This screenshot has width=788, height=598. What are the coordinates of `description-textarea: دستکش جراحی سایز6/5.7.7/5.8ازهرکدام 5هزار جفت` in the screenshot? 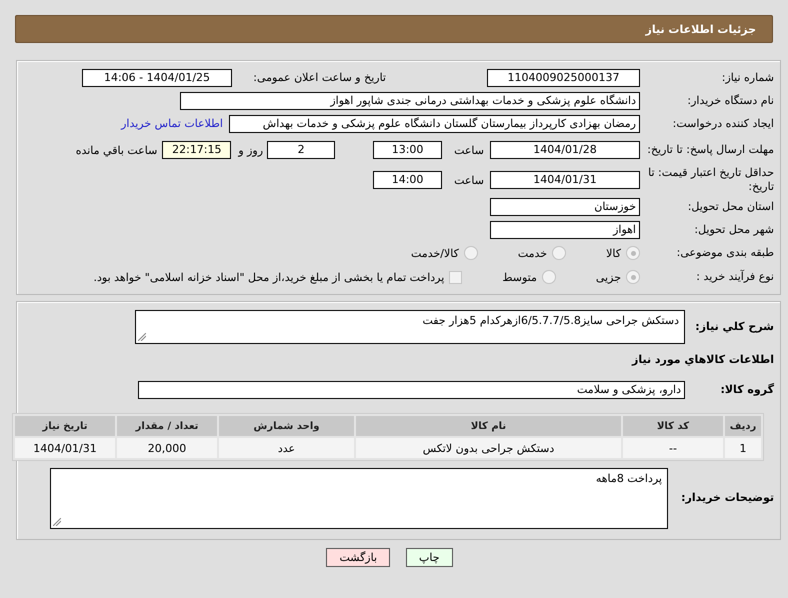 It's located at (410, 327).